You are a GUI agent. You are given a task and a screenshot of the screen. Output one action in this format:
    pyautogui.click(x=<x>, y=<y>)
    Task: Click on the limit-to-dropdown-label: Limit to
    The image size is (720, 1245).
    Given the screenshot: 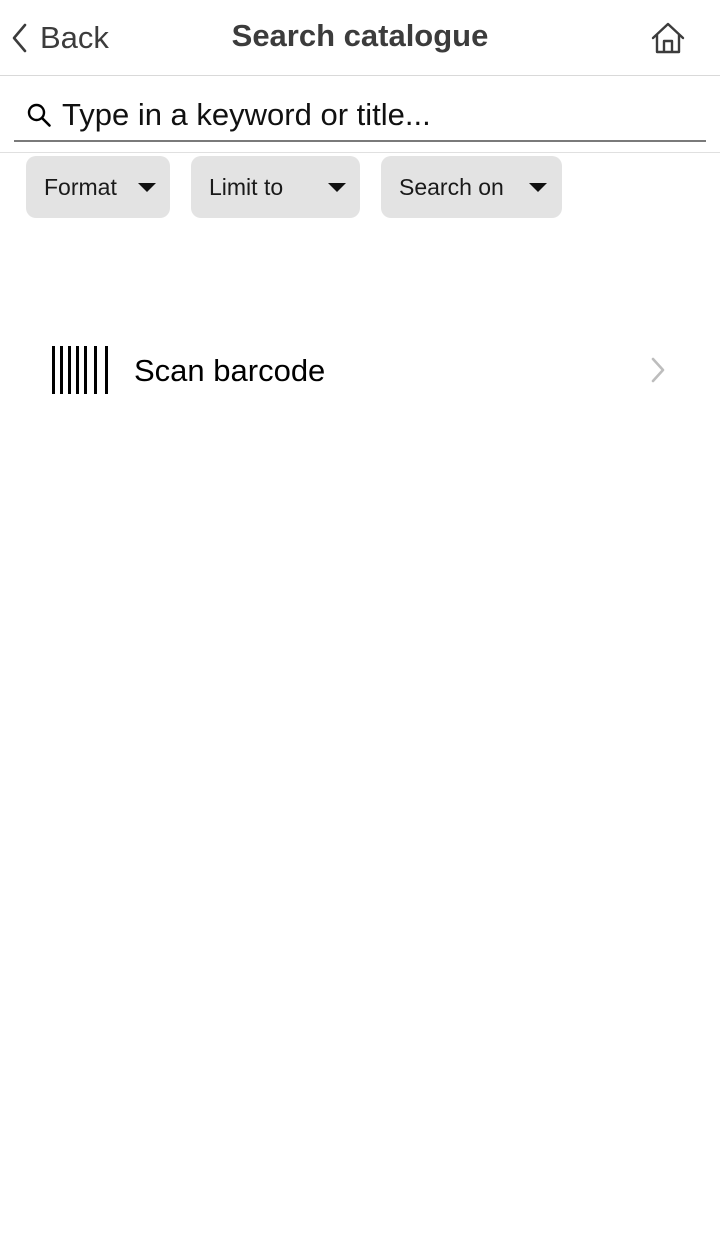 What is the action you would take?
    pyautogui.click(x=246, y=187)
    